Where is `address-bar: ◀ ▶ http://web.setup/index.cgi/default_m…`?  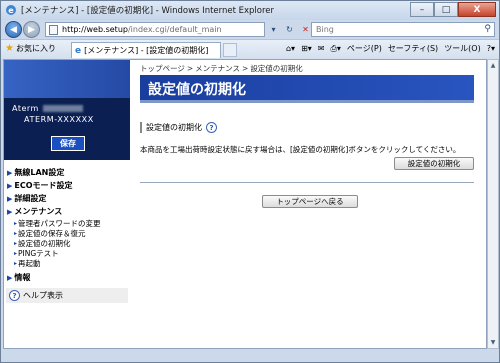
address-bar: ◀ ▶ http://web.setup/index.cgi/default_m… is located at coordinates (250, 29).